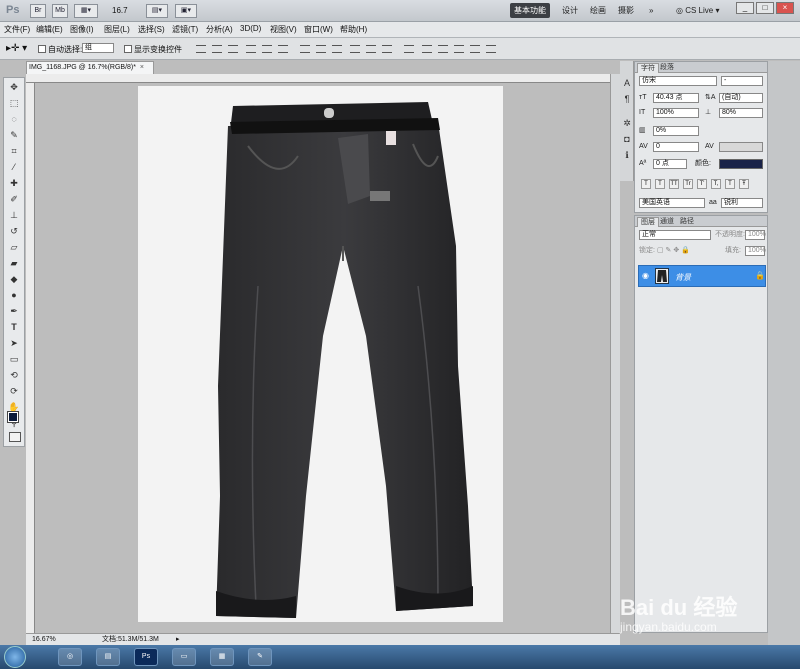 Image resolution: width=800 pixels, height=669 pixels. What do you see at coordinates (38, 11) in the screenshot?
I see `bridge-icon: Br` at bounding box center [38, 11].